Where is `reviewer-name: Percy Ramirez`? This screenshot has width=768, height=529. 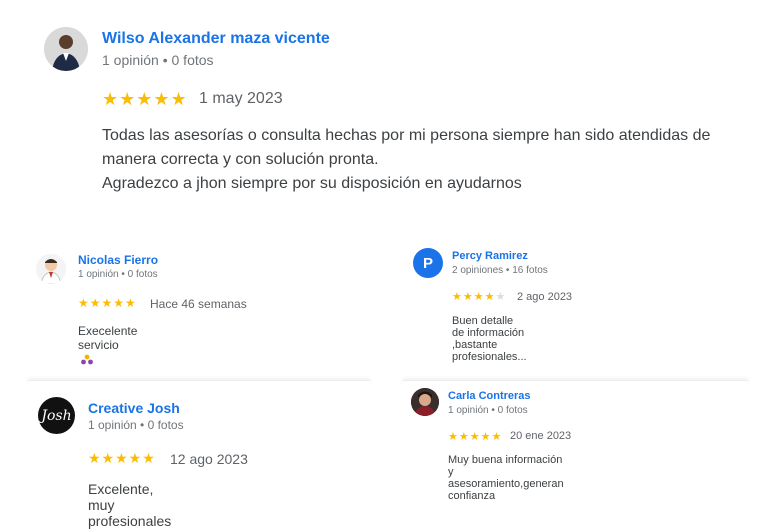
reviewer-name: Percy Ramirez is located at coordinates (490, 256).